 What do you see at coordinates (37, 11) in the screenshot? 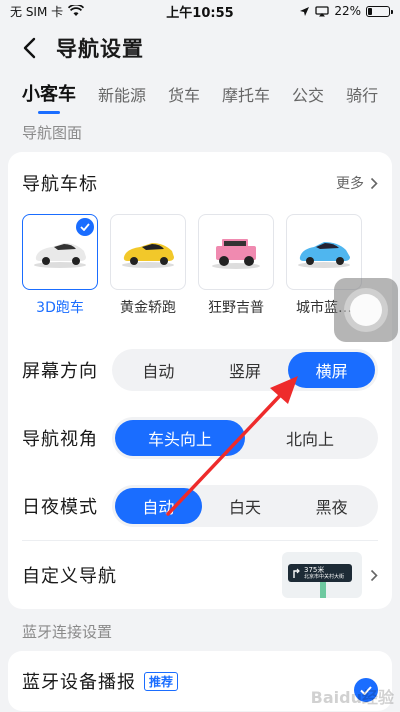
I see `carrier-text: 无 SIM 卡` at bounding box center [37, 11].